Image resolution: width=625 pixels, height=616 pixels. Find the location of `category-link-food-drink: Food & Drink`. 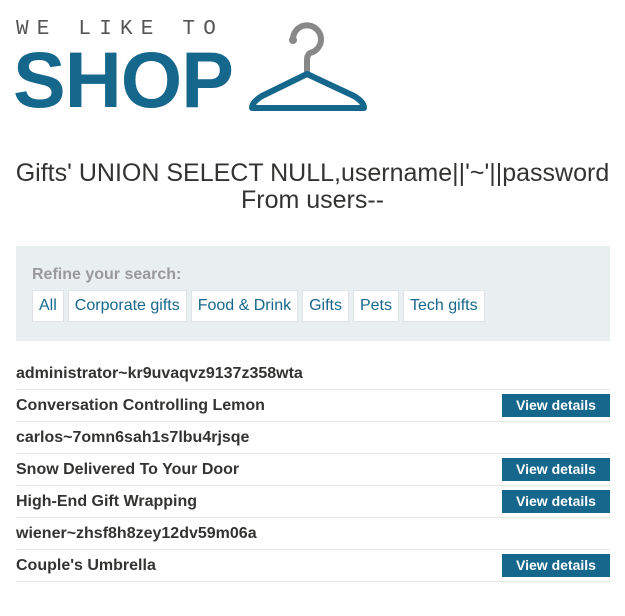

category-link-food-drink: Food & Drink is located at coordinates (244, 306).